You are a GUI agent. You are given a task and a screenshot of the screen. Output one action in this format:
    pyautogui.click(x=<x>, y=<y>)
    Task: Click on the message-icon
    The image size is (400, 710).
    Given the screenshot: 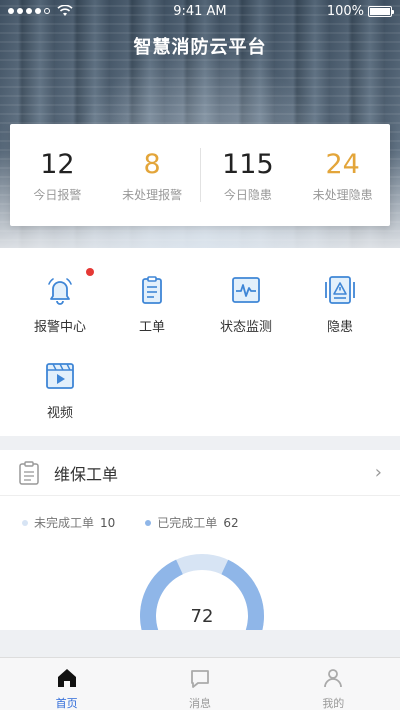 What is the action you would take?
    pyautogui.click(x=200, y=679)
    